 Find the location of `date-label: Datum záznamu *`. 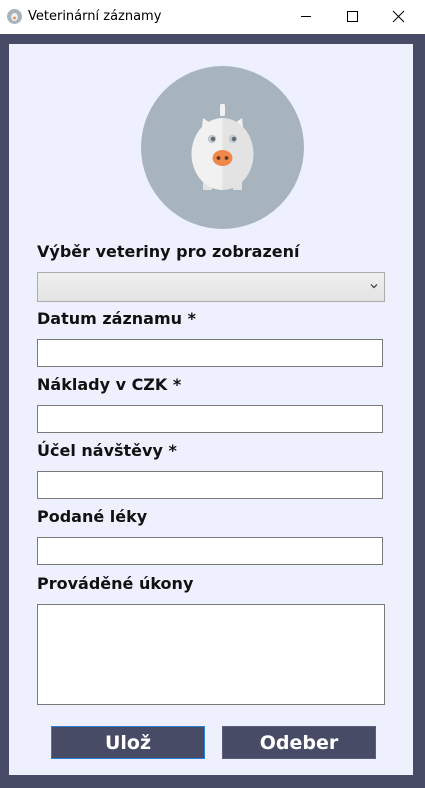

date-label: Datum záznamu * is located at coordinates (116, 318).